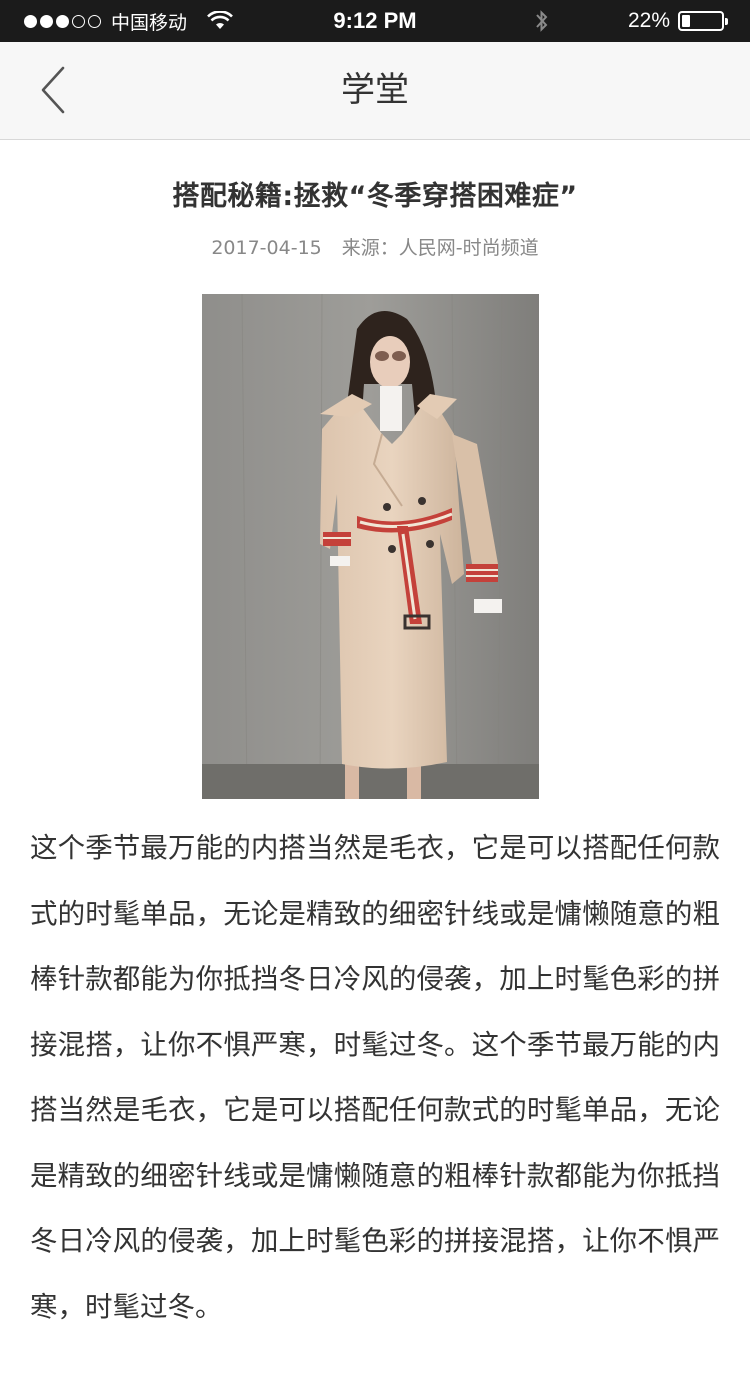  I want to click on article-source: 来源：人民网-时尚频道, so click(440, 248).